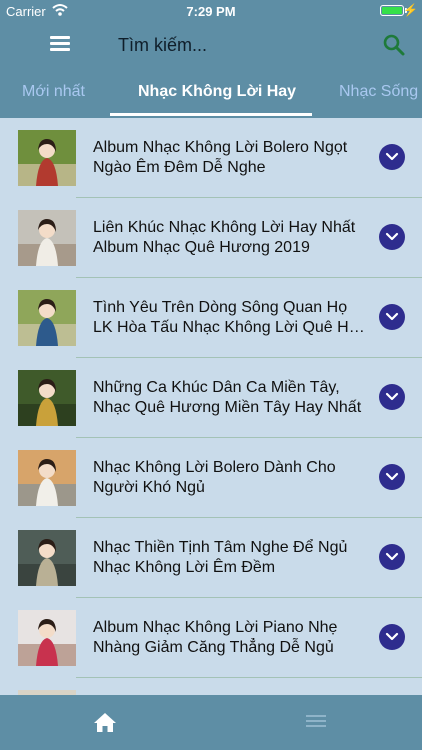 The image size is (422, 750). I want to click on list-icon, so click(316, 721).